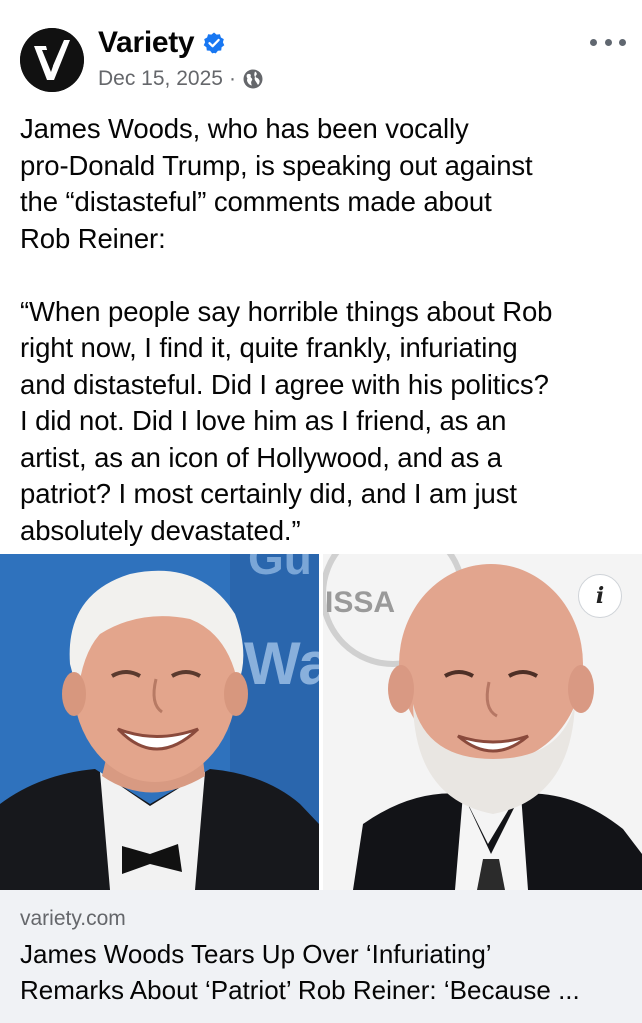  Describe the element at coordinates (214, 43) in the screenshot. I see `verified-badge-icon` at that location.